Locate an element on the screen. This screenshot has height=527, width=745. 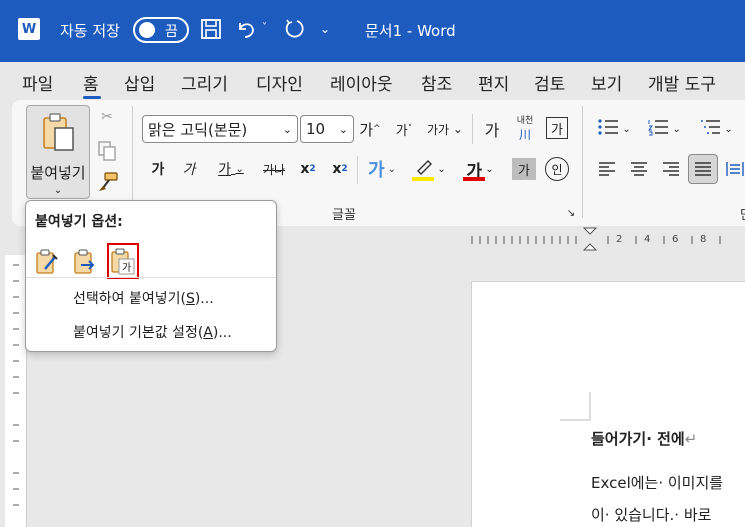
bold-label: 가 is located at coordinates (158, 170).